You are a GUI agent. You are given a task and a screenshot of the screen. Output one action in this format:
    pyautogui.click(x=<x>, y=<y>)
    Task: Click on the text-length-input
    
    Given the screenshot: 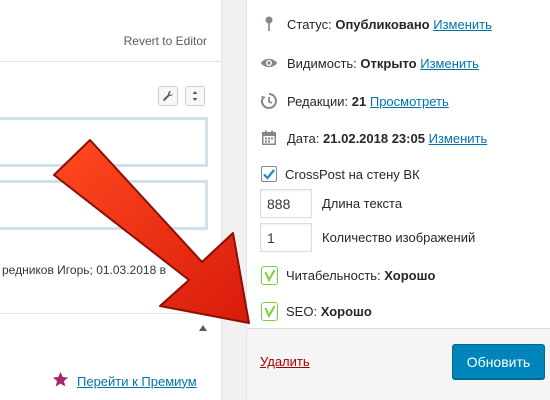 What is the action you would take?
    pyautogui.click(x=286, y=203)
    